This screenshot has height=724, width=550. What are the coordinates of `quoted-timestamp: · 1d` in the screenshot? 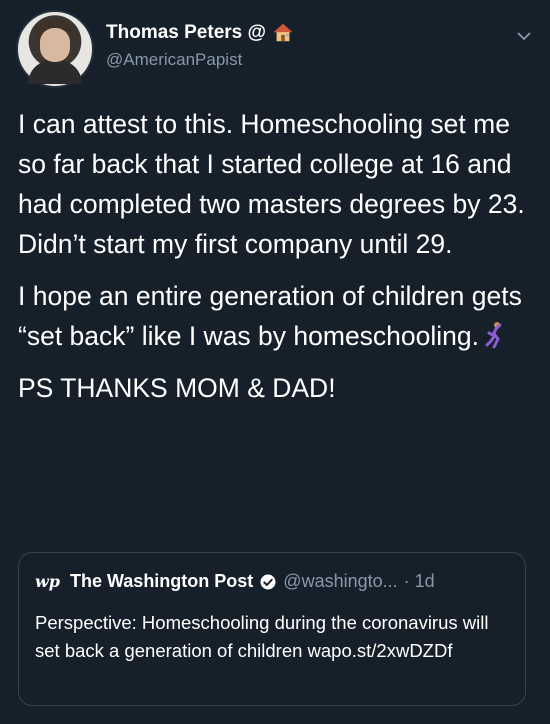 It's located at (419, 581).